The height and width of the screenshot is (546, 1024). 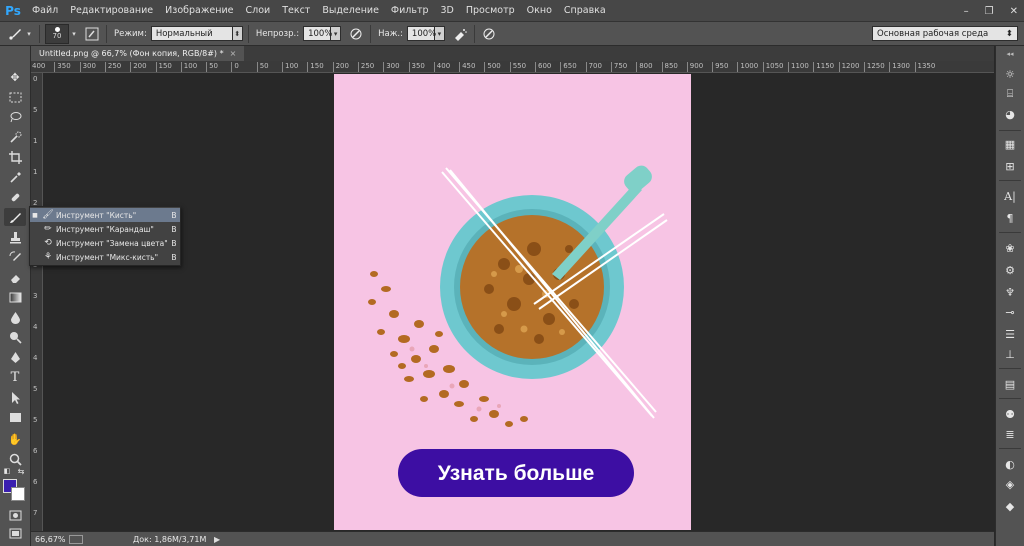 What do you see at coordinates (35, 327) in the screenshot?
I see `ruler-tick-label: 4` at bounding box center [35, 327].